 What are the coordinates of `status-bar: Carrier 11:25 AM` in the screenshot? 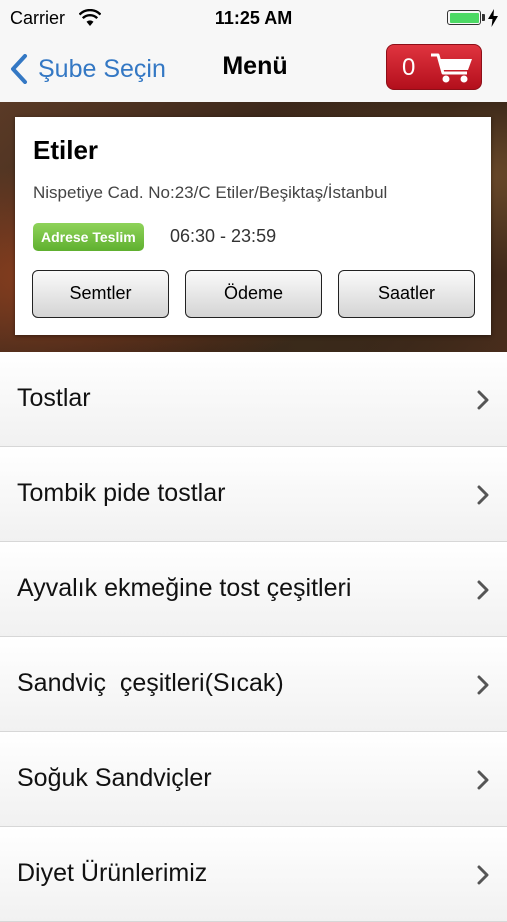 It's located at (253, 18).